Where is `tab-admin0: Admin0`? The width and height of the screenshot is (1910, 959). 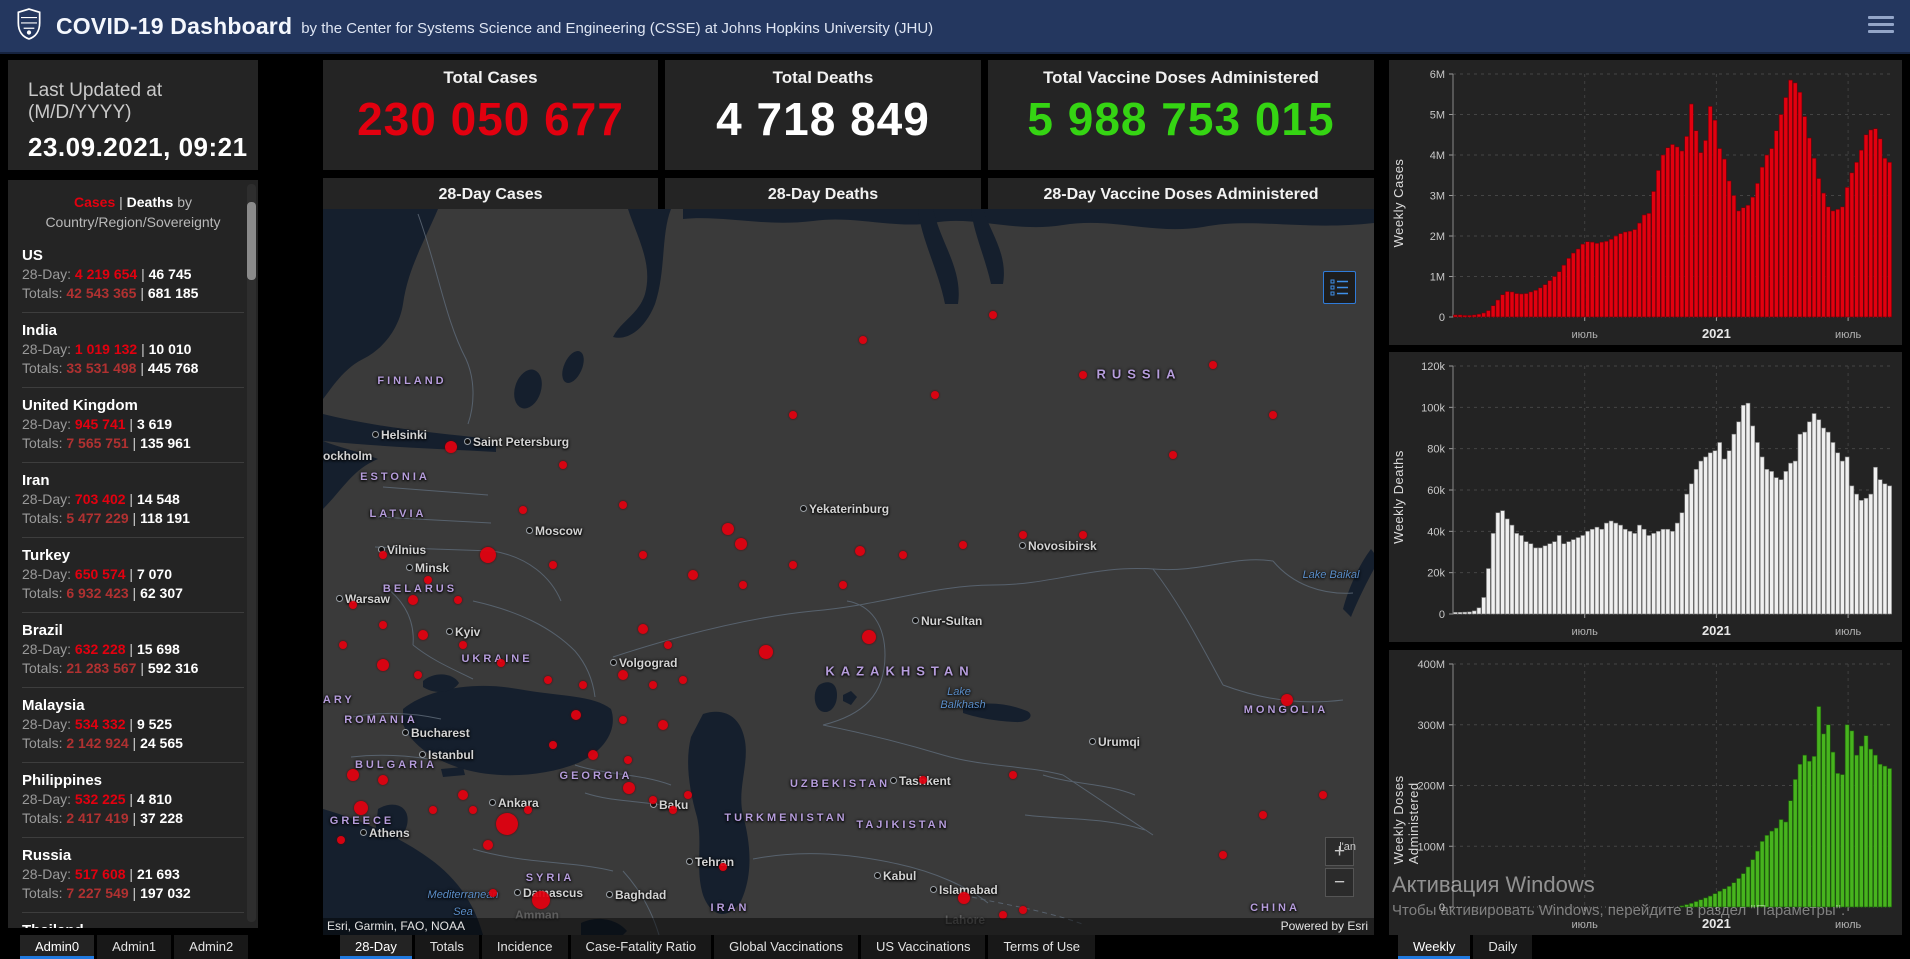
tab-admin0: Admin0 is located at coordinates (57, 947).